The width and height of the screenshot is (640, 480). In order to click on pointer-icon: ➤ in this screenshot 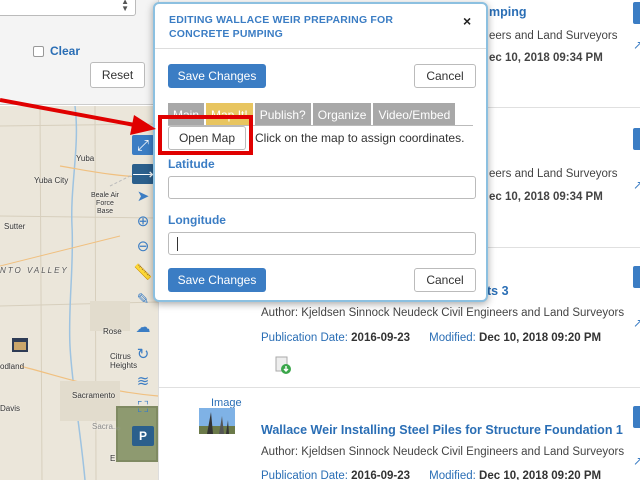, I will do `click(143, 196)`.